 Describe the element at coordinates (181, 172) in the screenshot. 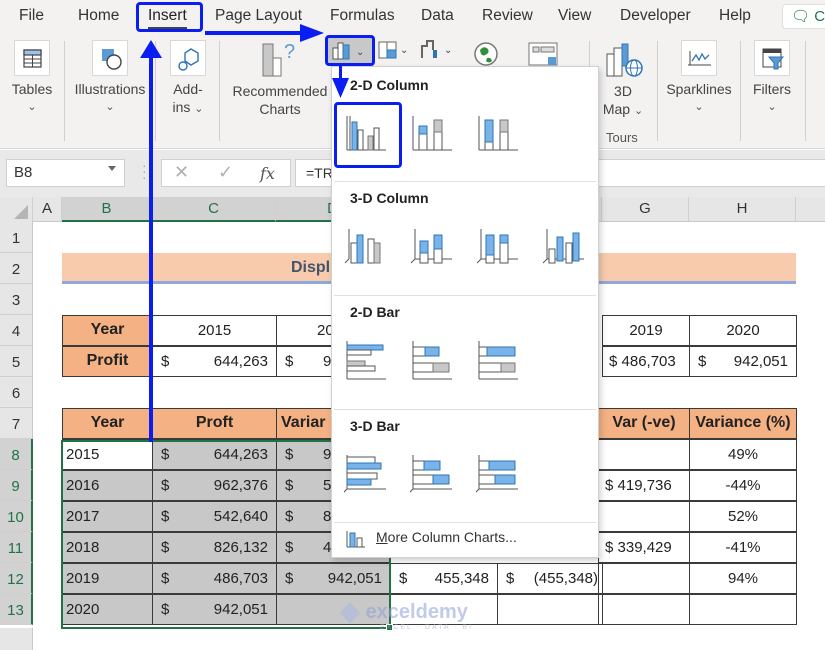

I see `cancel-icon: ✕` at that location.